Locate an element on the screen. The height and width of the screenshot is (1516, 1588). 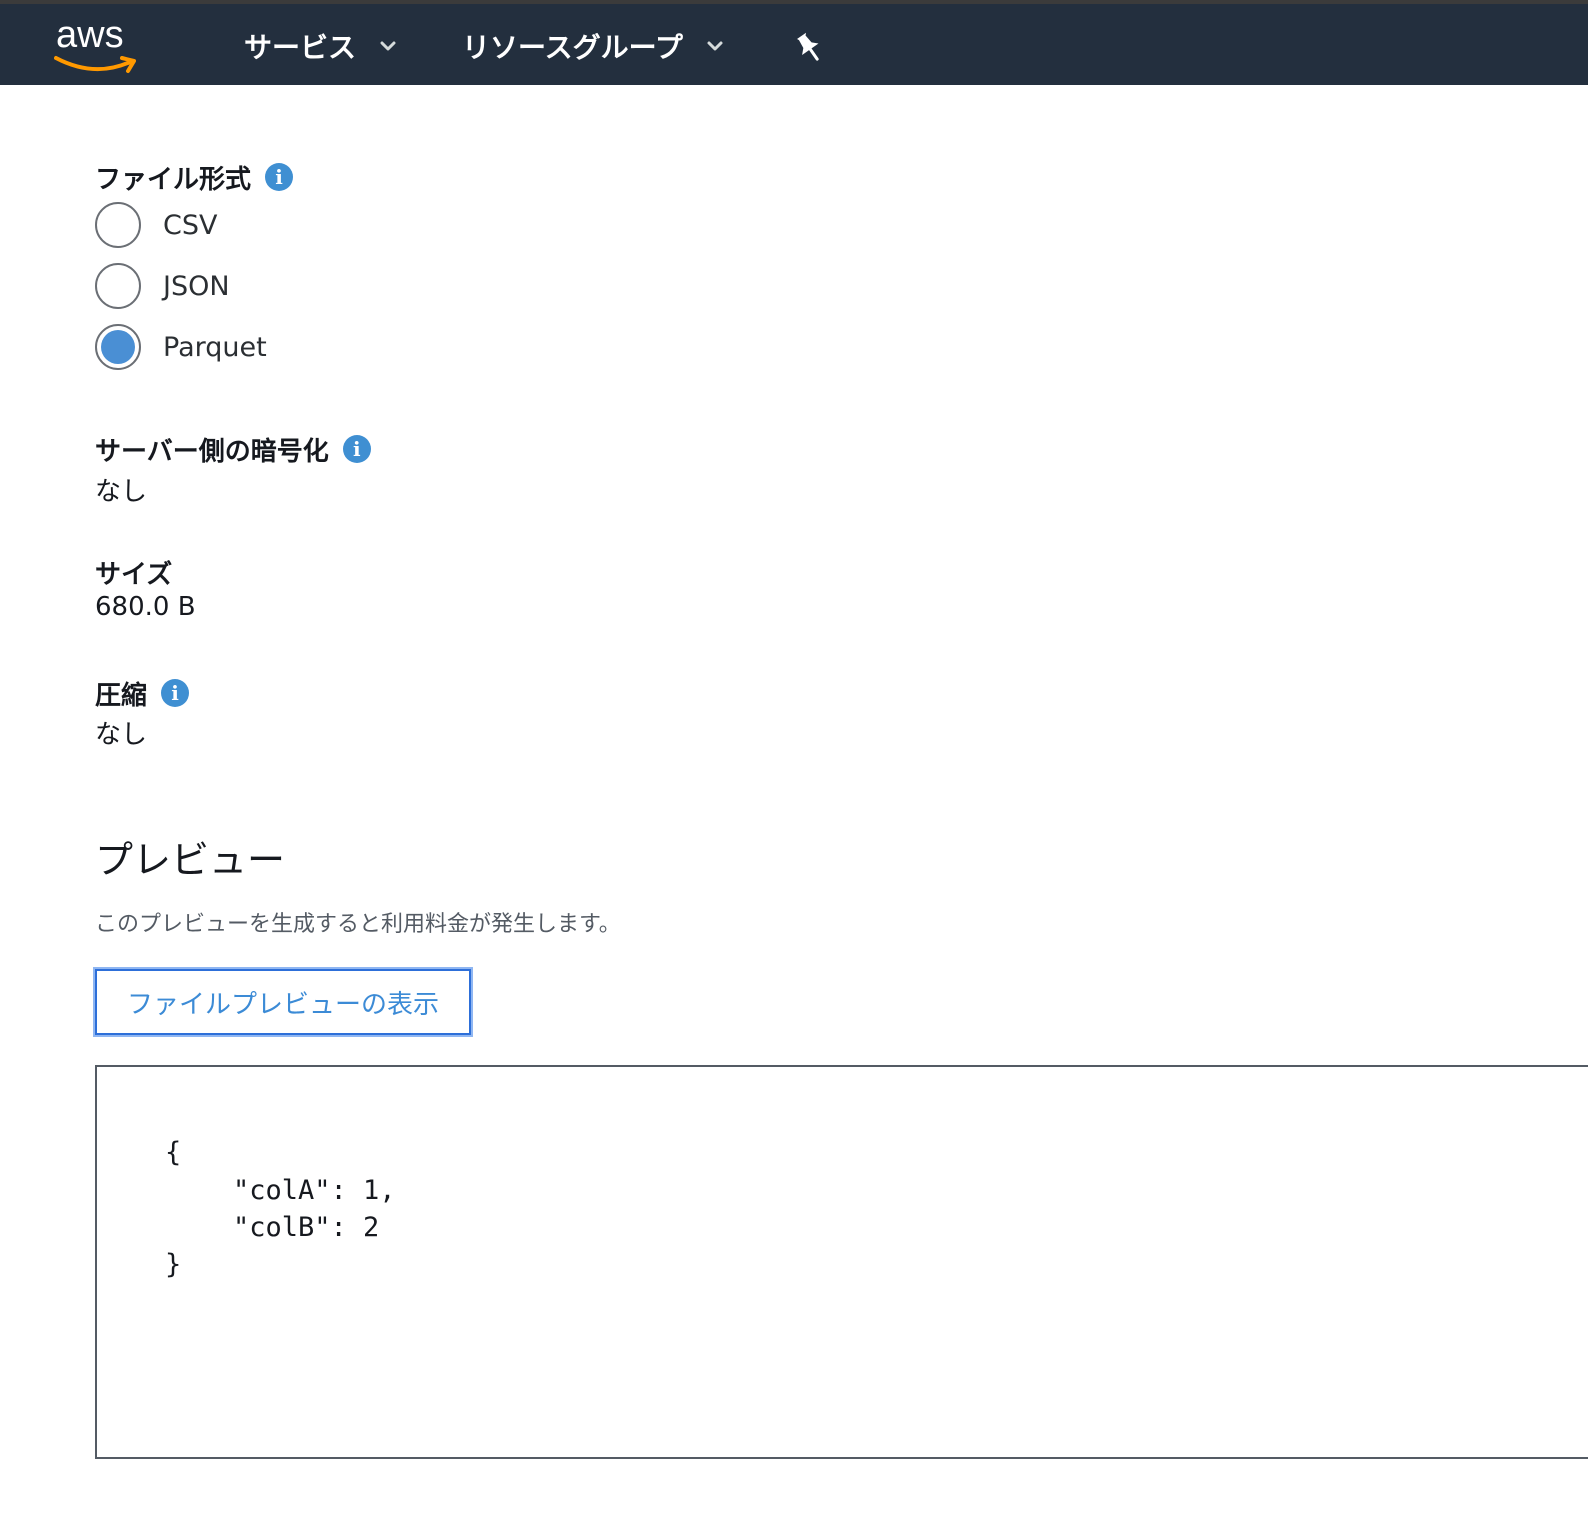
encryption-heading: サーバー側の暗号化 i is located at coordinates (233, 449).